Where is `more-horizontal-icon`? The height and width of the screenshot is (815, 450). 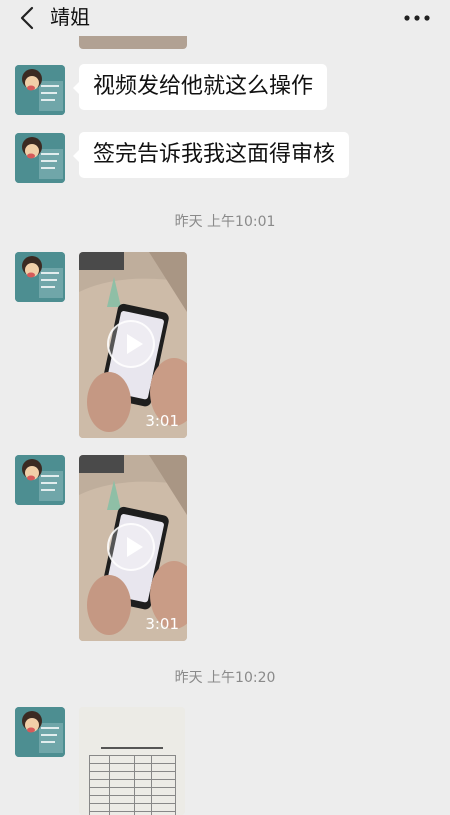 more-horizontal-icon is located at coordinates (417, 18).